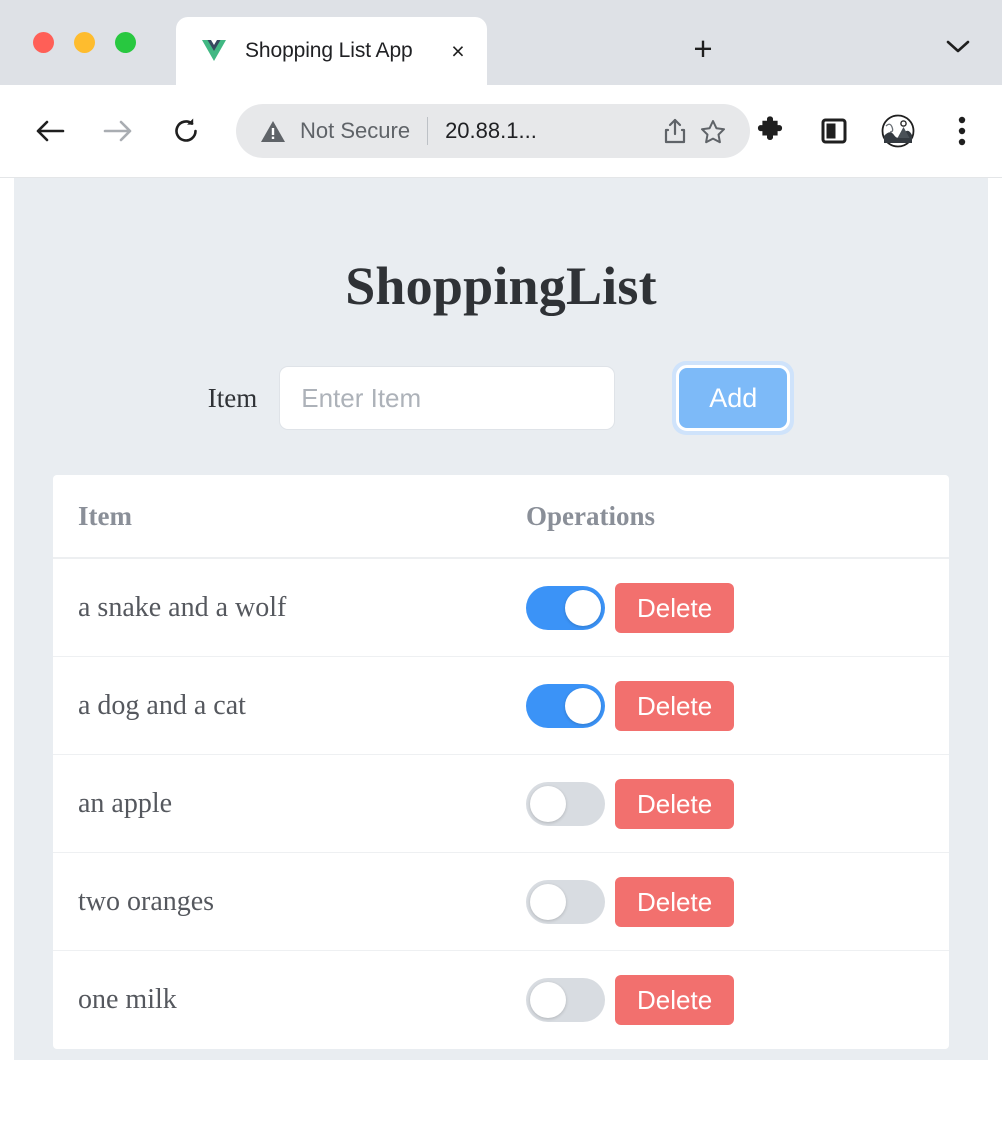 This screenshot has width=1002, height=1130. Describe the element at coordinates (867, 131) in the screenshot. I see `toolbar-actions` at that location.